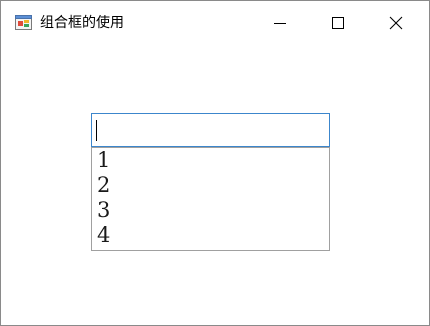 The width and height of the screenshot is (430, 326). I want to click on maximize-button, so click(338, 23).